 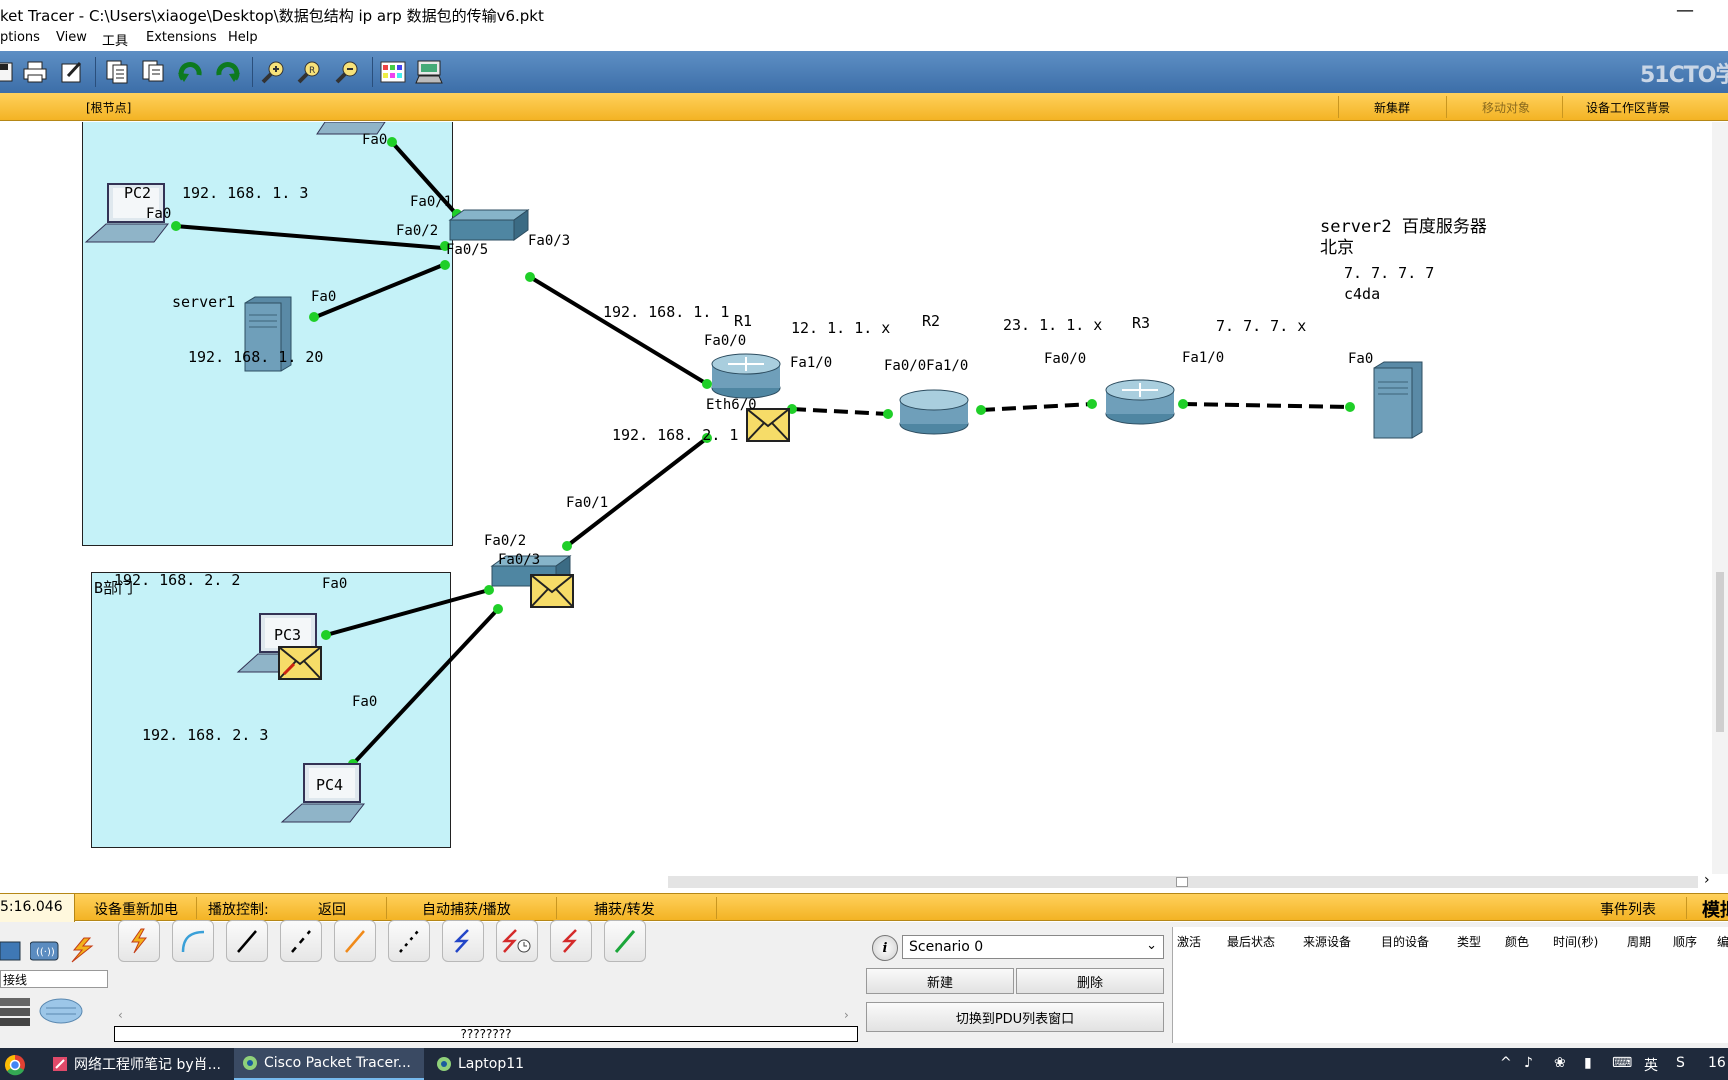 I want to click on paste-icon, so click(x=153, y=72).